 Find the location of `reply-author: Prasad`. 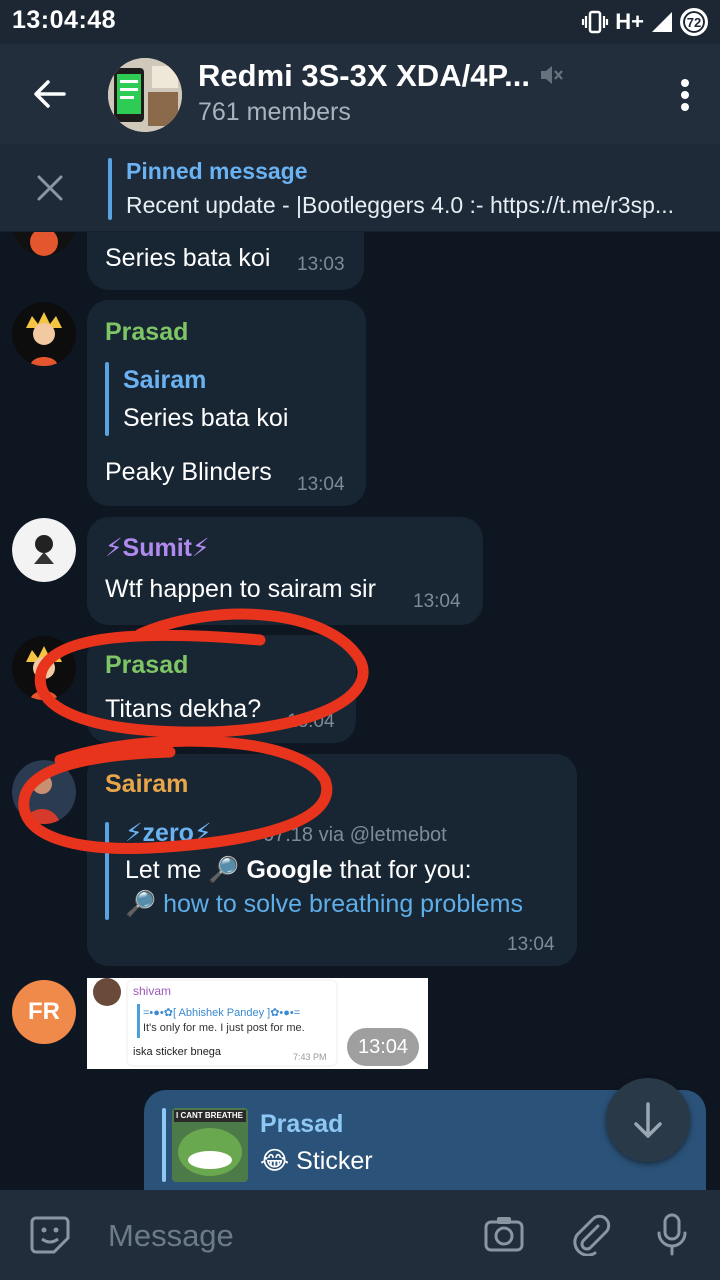

reply-author: Prasad is located at coordinates (302, 1124).